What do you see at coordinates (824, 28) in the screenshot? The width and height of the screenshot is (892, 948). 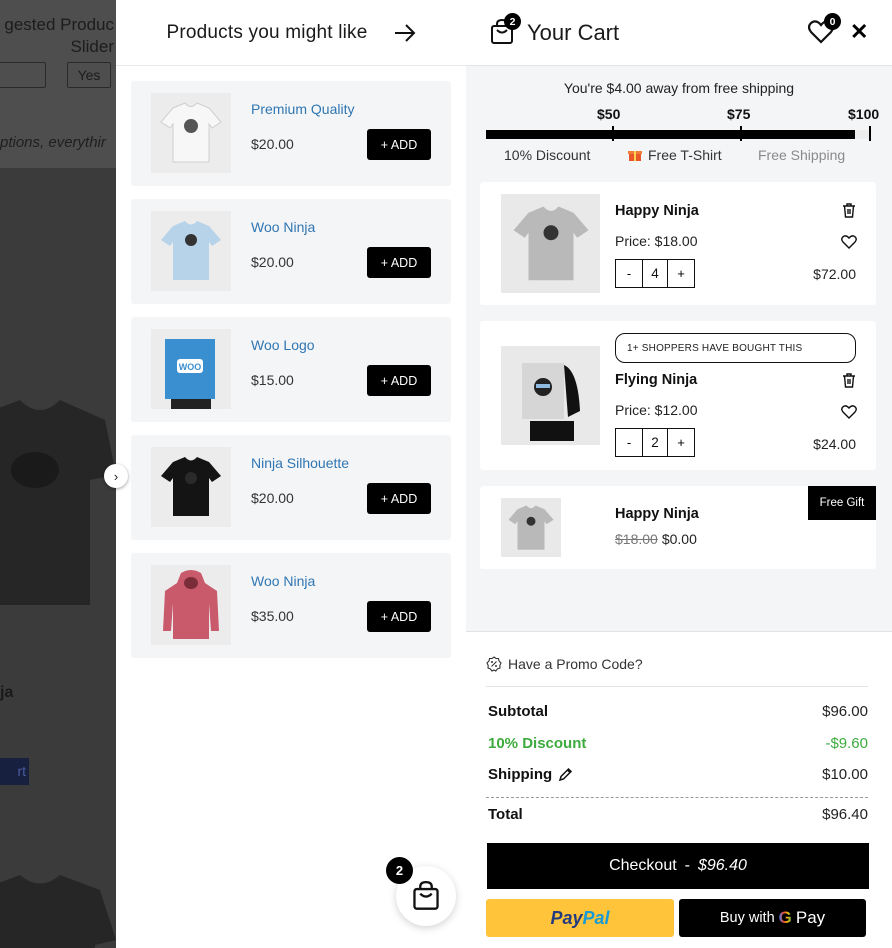 I see `wishlist-button: 0` at bounding box center [824, 28].